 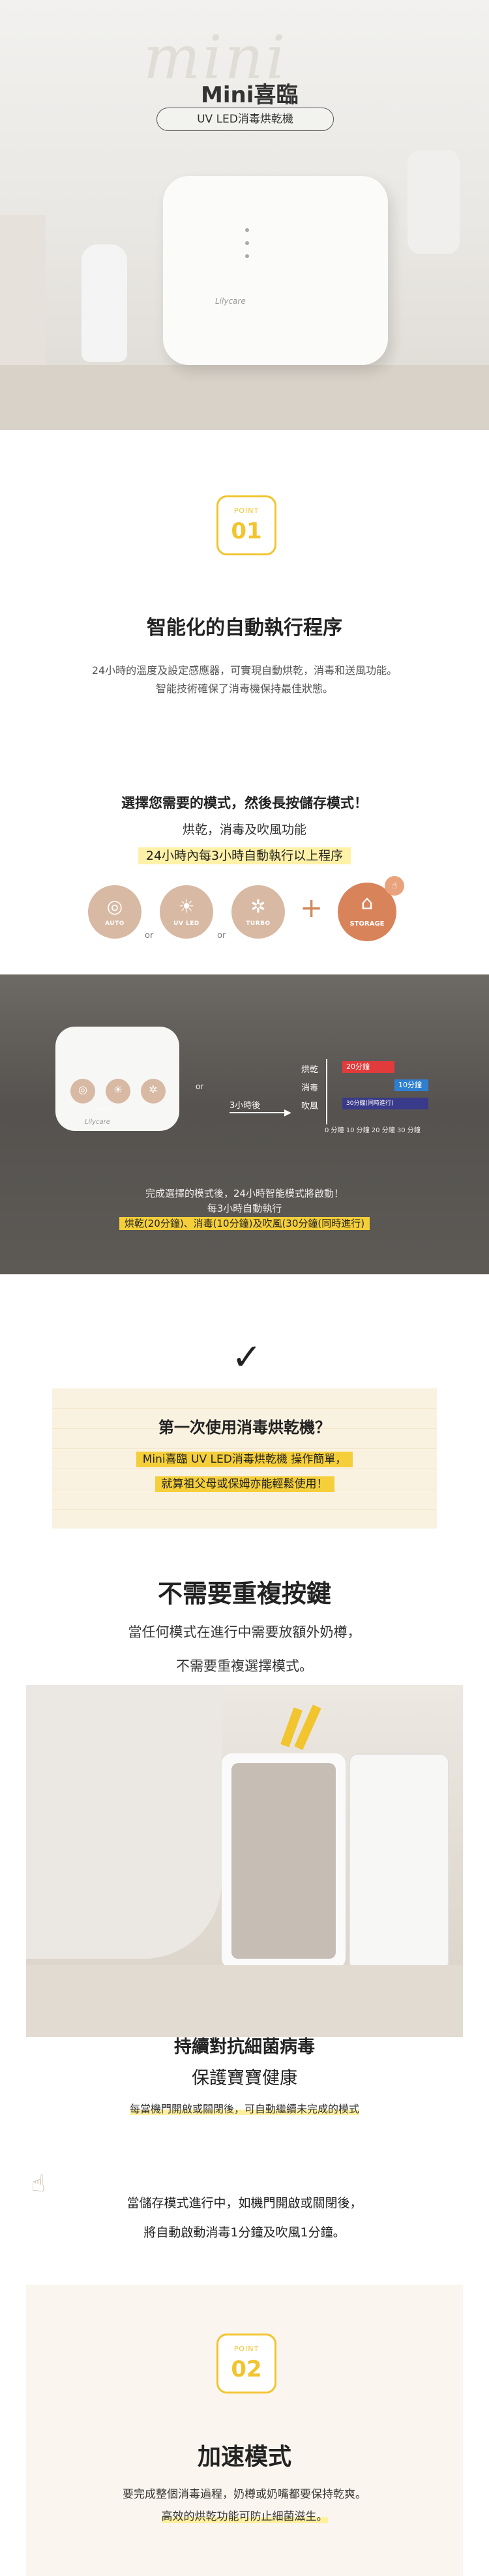 I want to click on mode-label: AUTO, so click(x=115, y=923).